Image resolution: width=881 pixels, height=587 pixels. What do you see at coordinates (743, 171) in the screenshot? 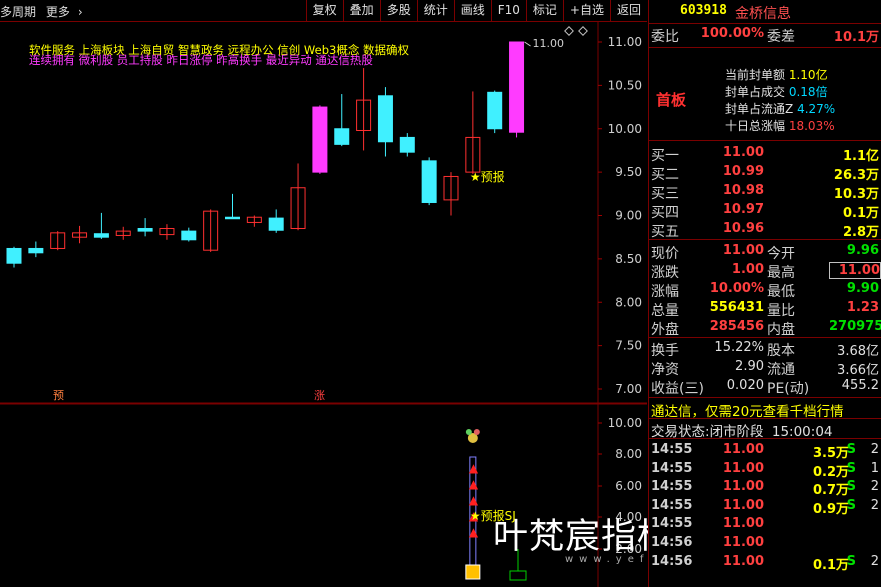
I see `bid-price: 10.99` at bounding box center [743, 171].